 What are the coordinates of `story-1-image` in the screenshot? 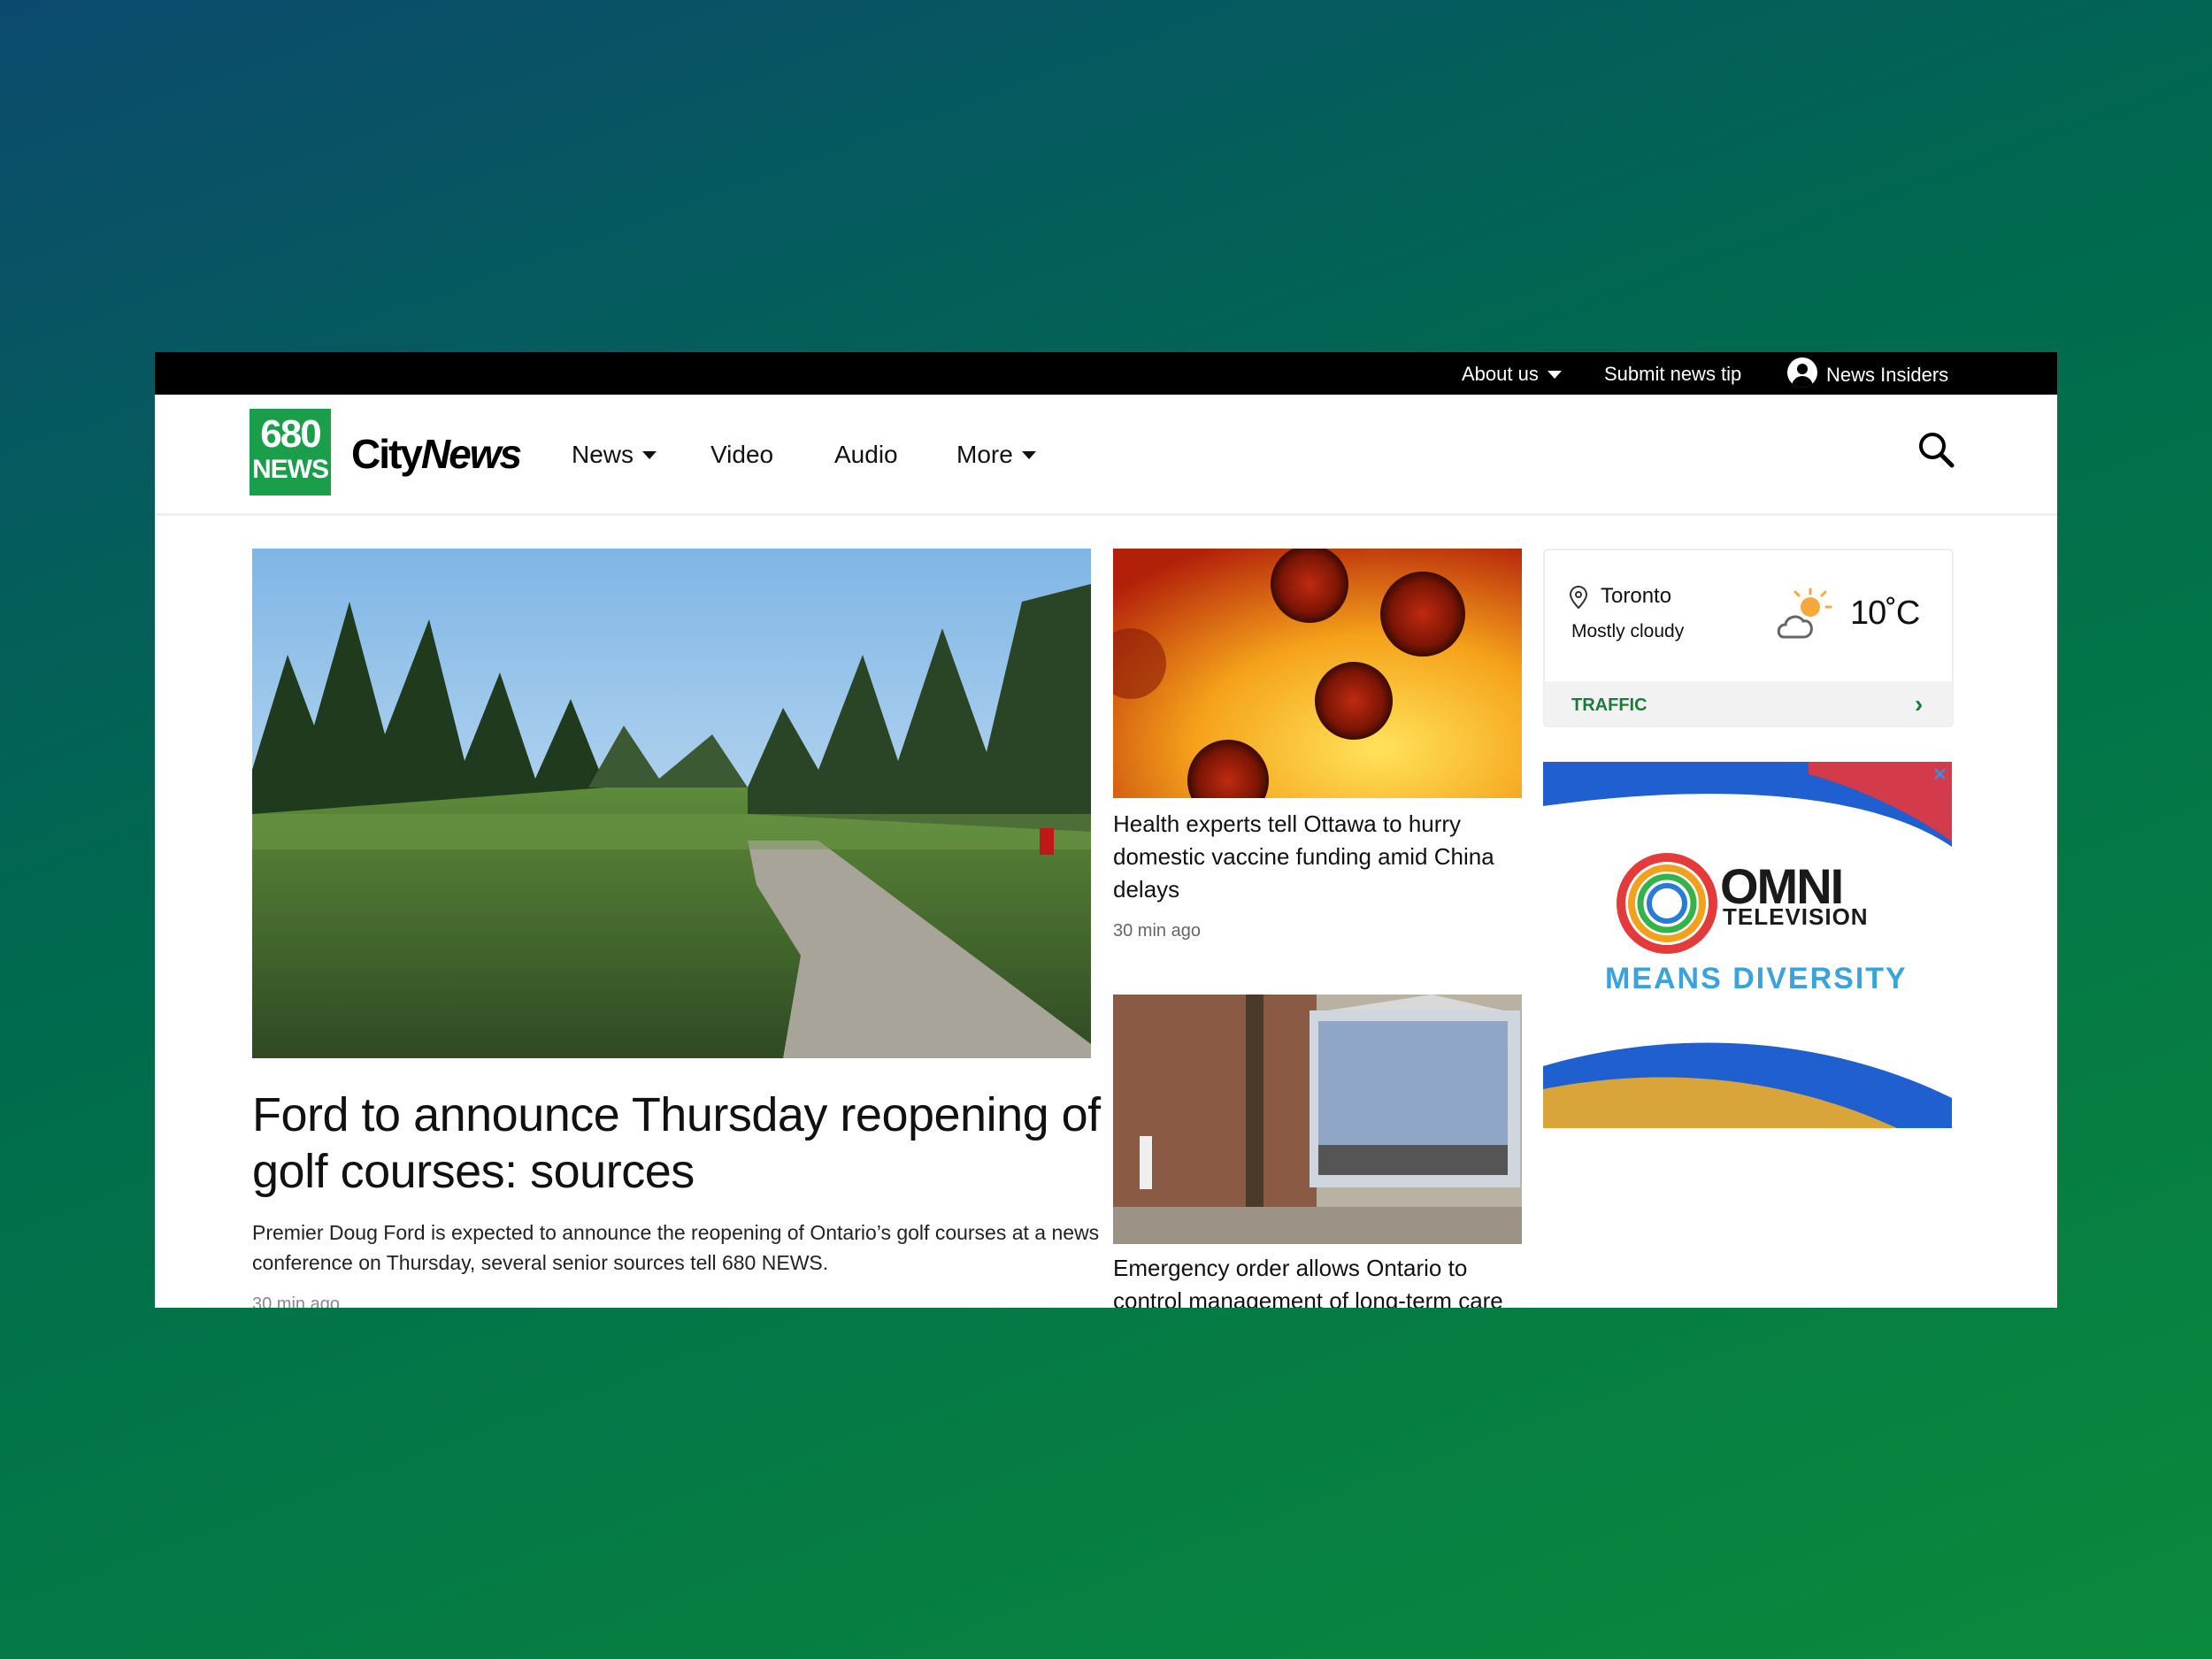 It's located at (1318, 674).